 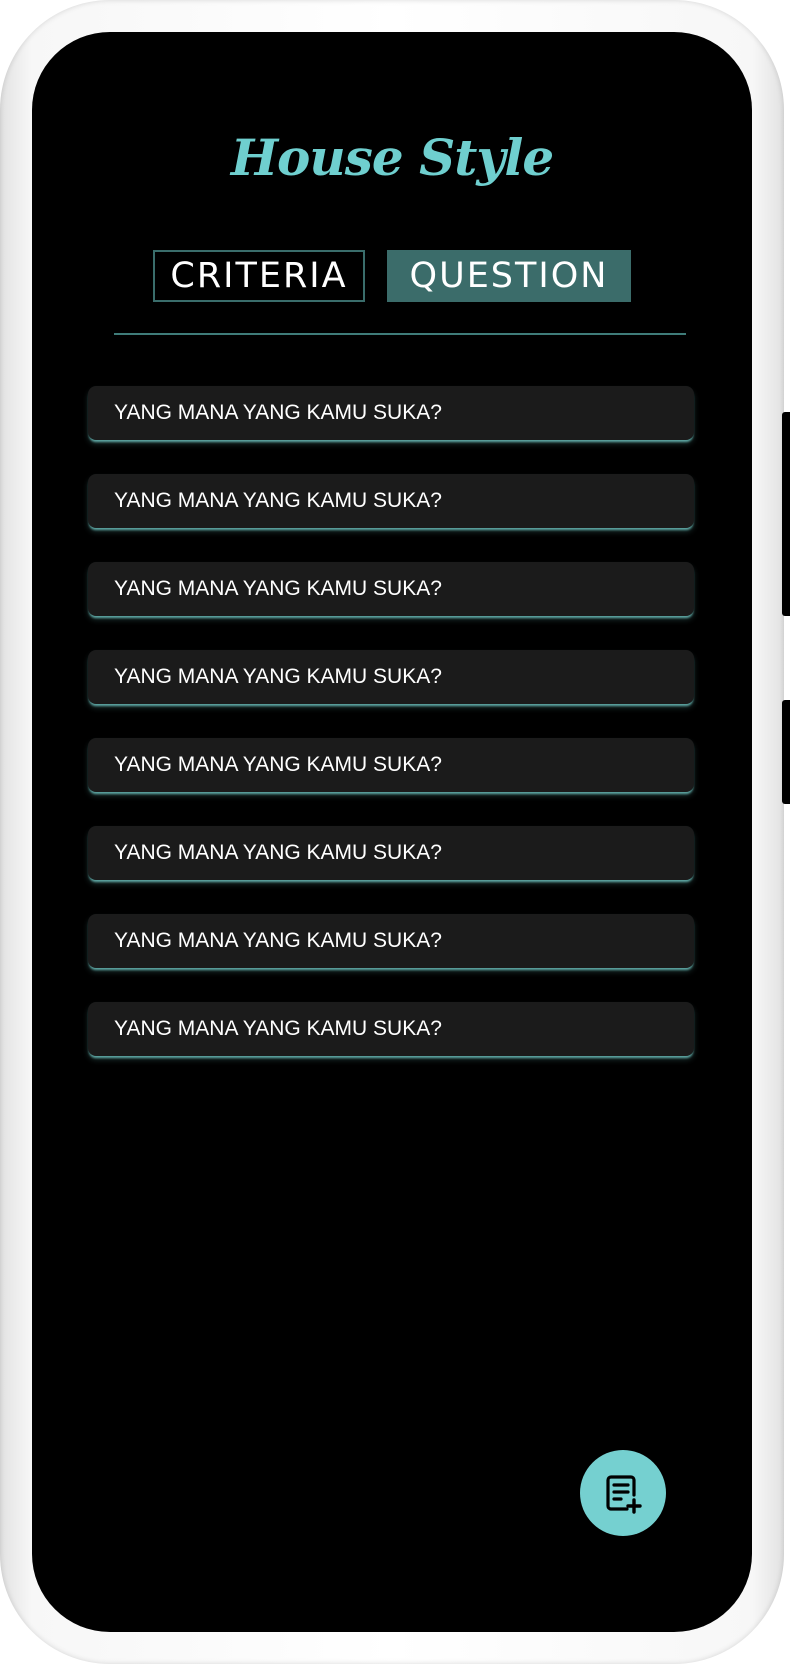 I want to click on add-question-button, so click(x=623, y=1493).